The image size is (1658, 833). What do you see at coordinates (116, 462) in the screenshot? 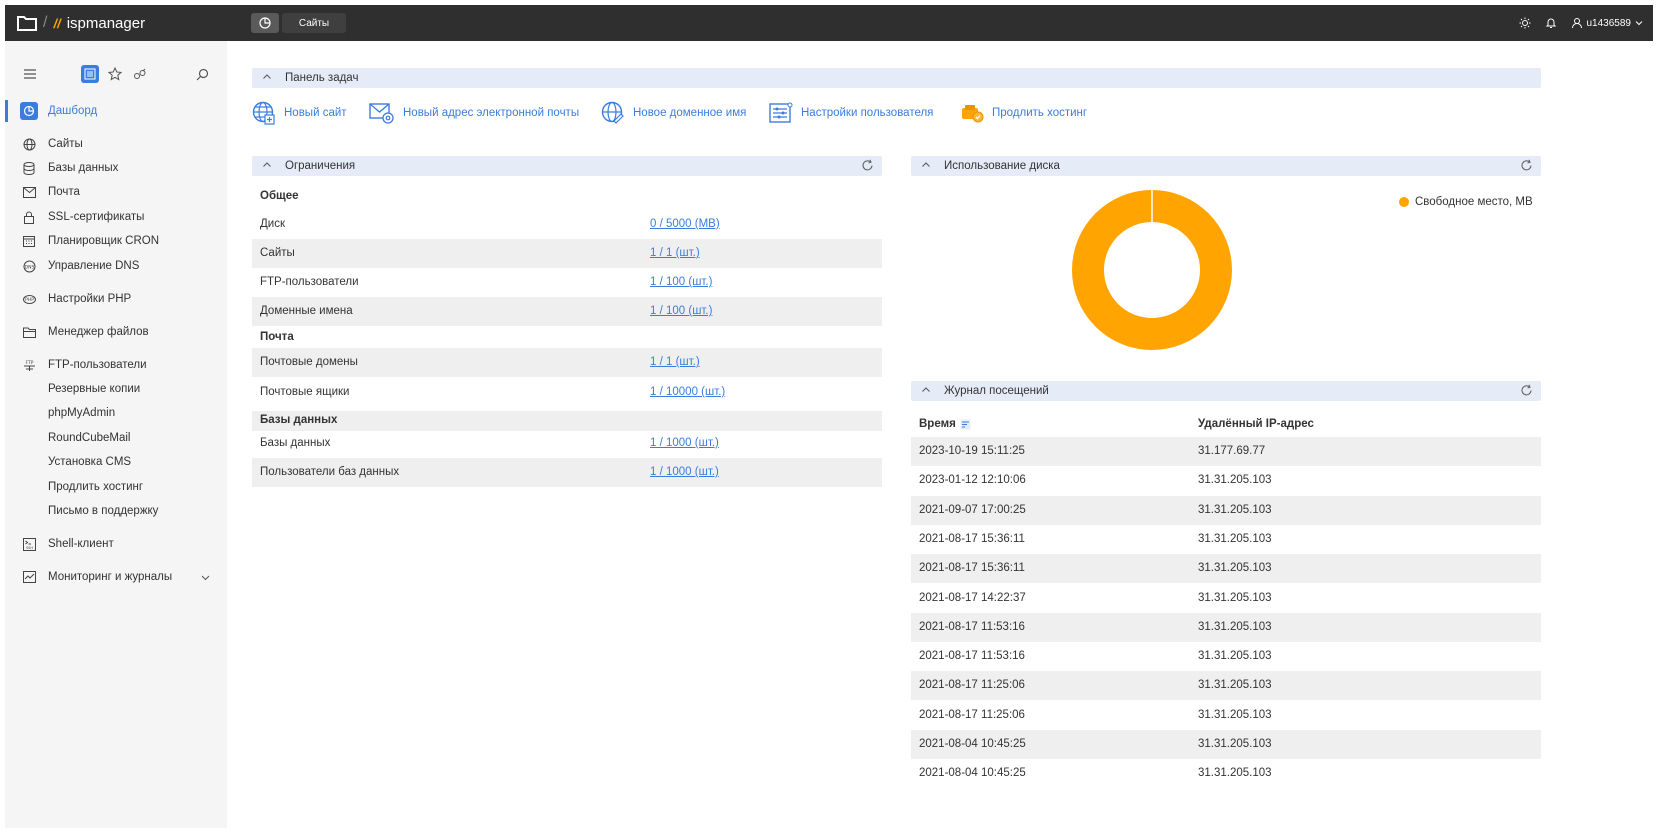
I see `sidebar-item-cms-install: Установка CMS` at bounding box center [116, 462].